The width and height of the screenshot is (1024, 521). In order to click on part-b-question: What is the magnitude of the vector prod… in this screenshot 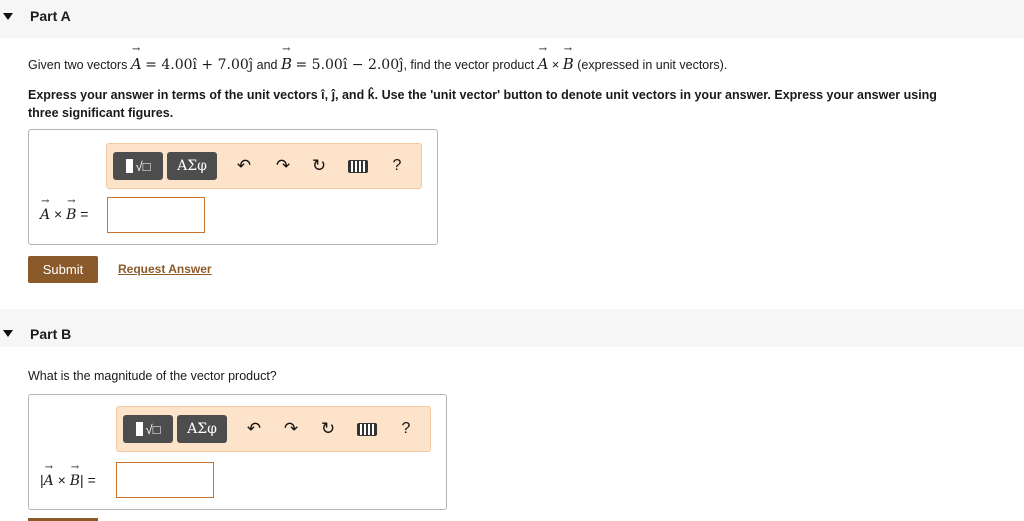, I will do `click(152, 376)`.